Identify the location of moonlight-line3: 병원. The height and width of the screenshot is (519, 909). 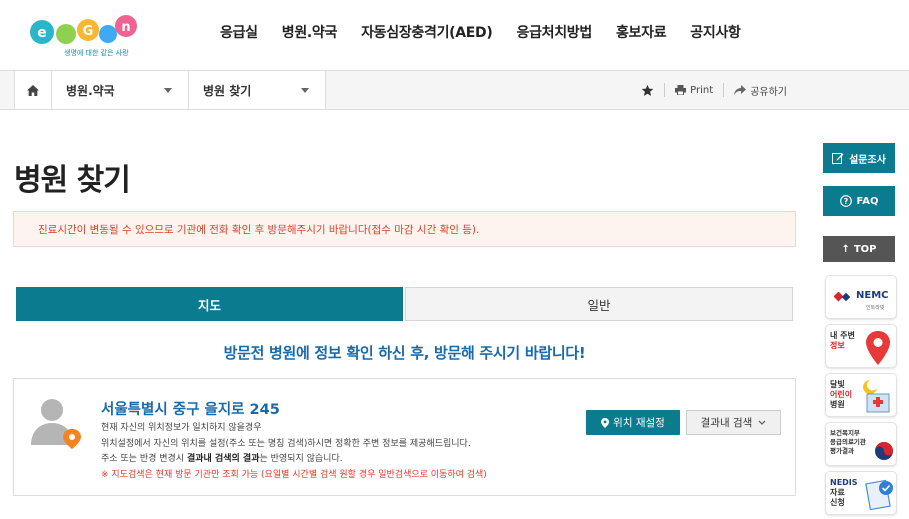
(837, 404).